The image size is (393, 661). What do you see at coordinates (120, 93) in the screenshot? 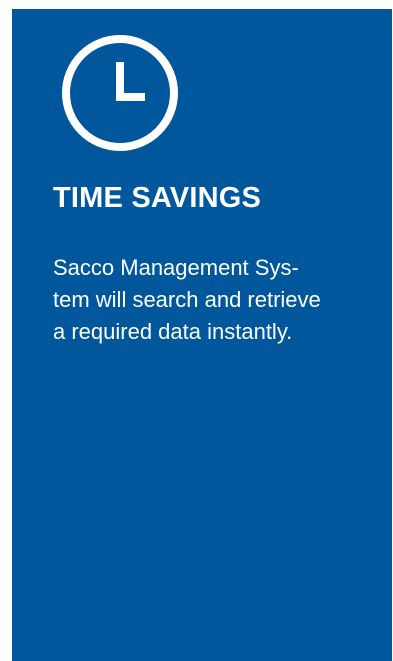
I see `clock-icon` at bounding box center [120, 93].